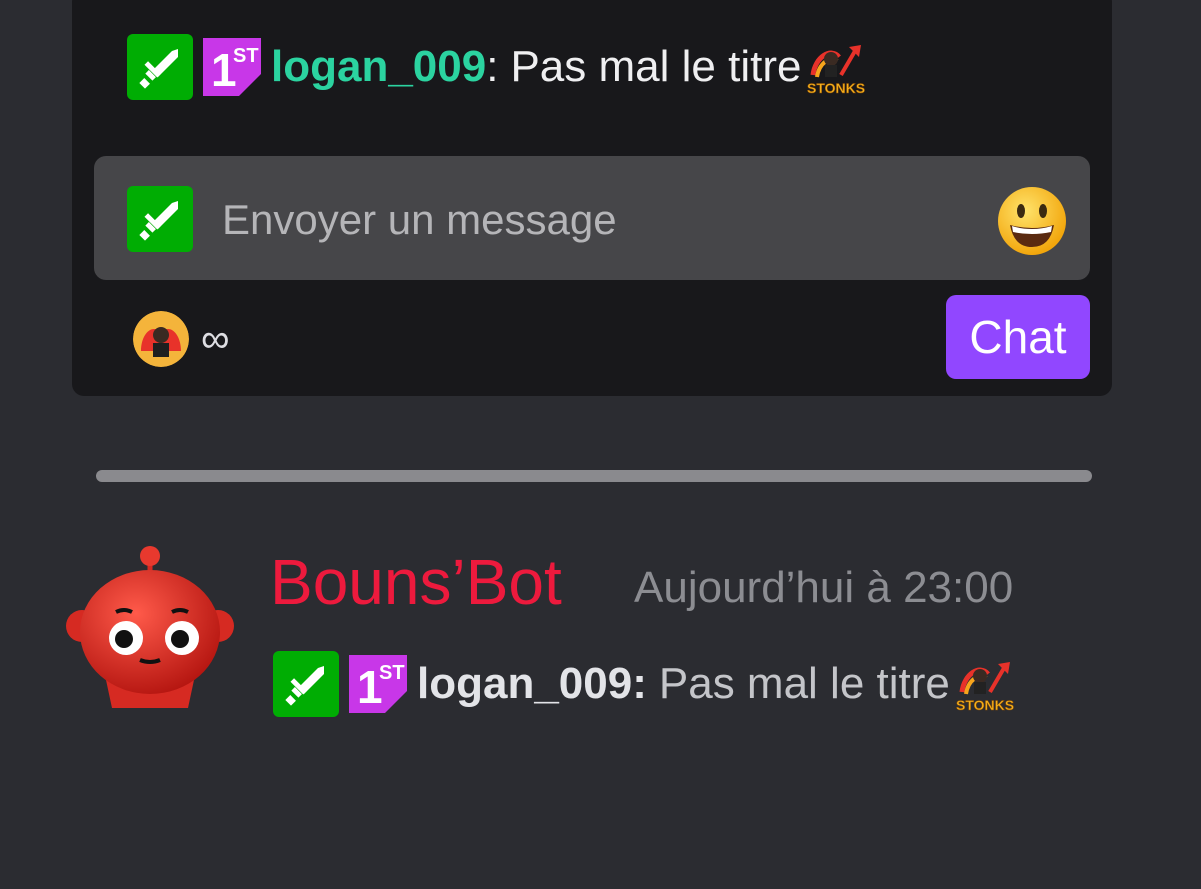 Image resolution: width=1201 pixels, height=889 pixels. I want to click on channel-points: ∞, so click(181, 339).